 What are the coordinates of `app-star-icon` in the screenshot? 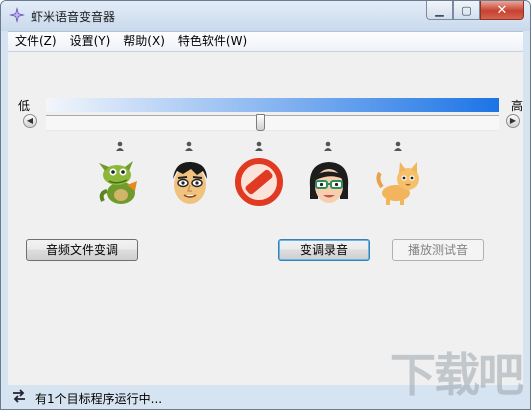 It's located at (17, 15).